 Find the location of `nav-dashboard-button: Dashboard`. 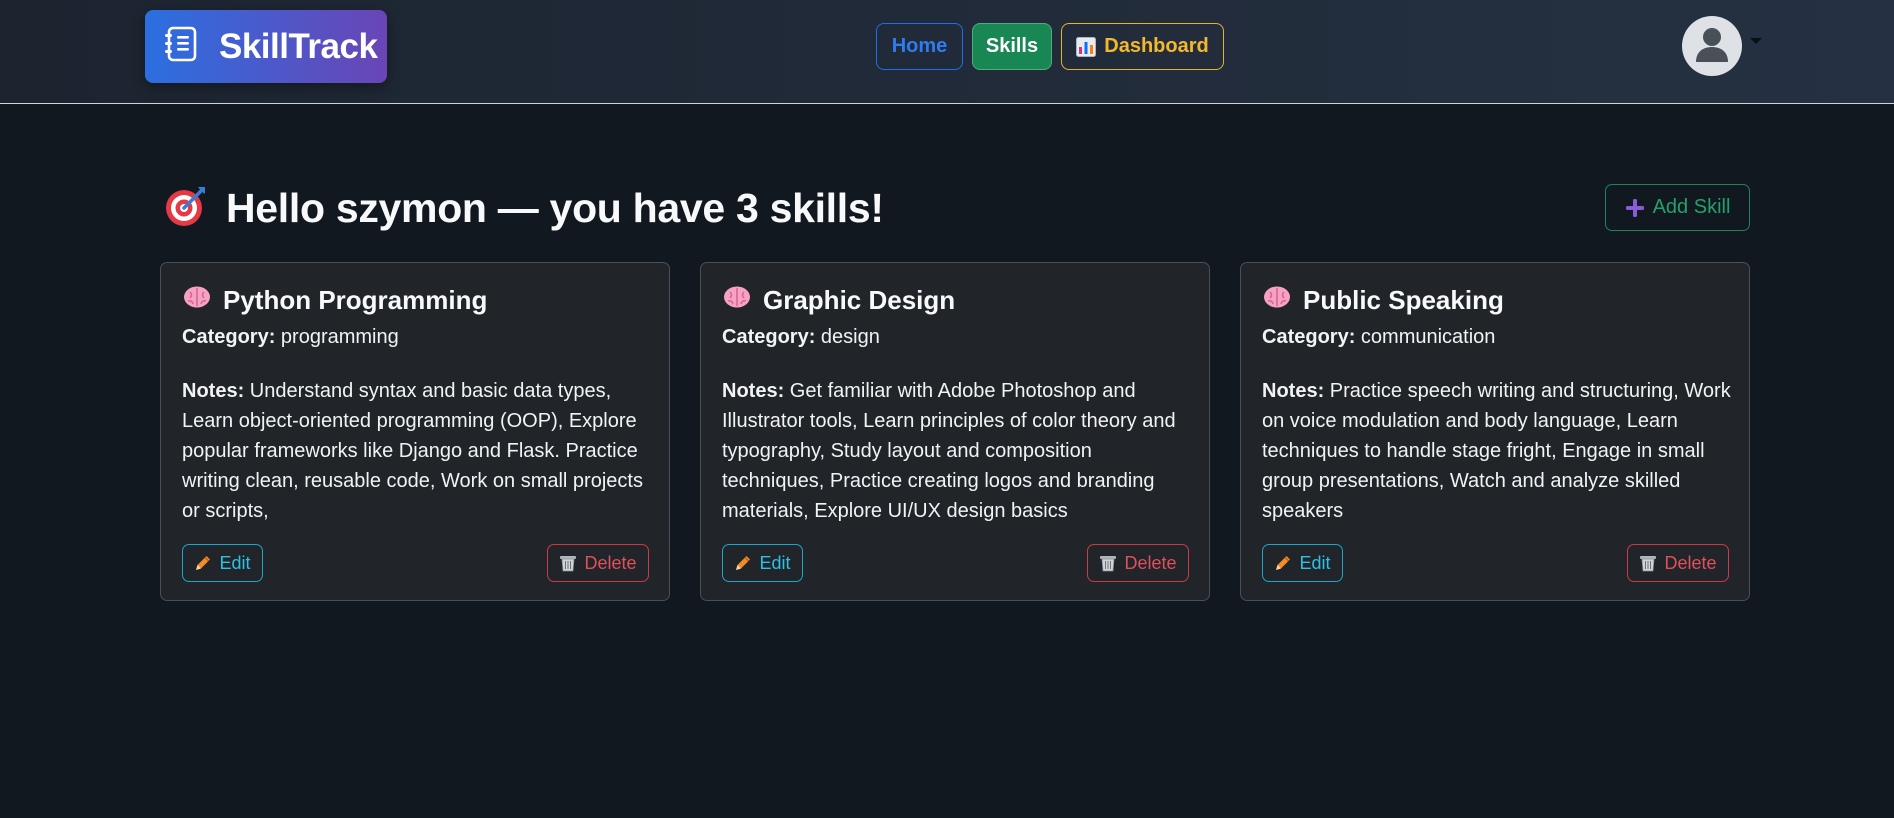

nav-dashboard-button: Dashboard is located at coordinates (1142, 46).